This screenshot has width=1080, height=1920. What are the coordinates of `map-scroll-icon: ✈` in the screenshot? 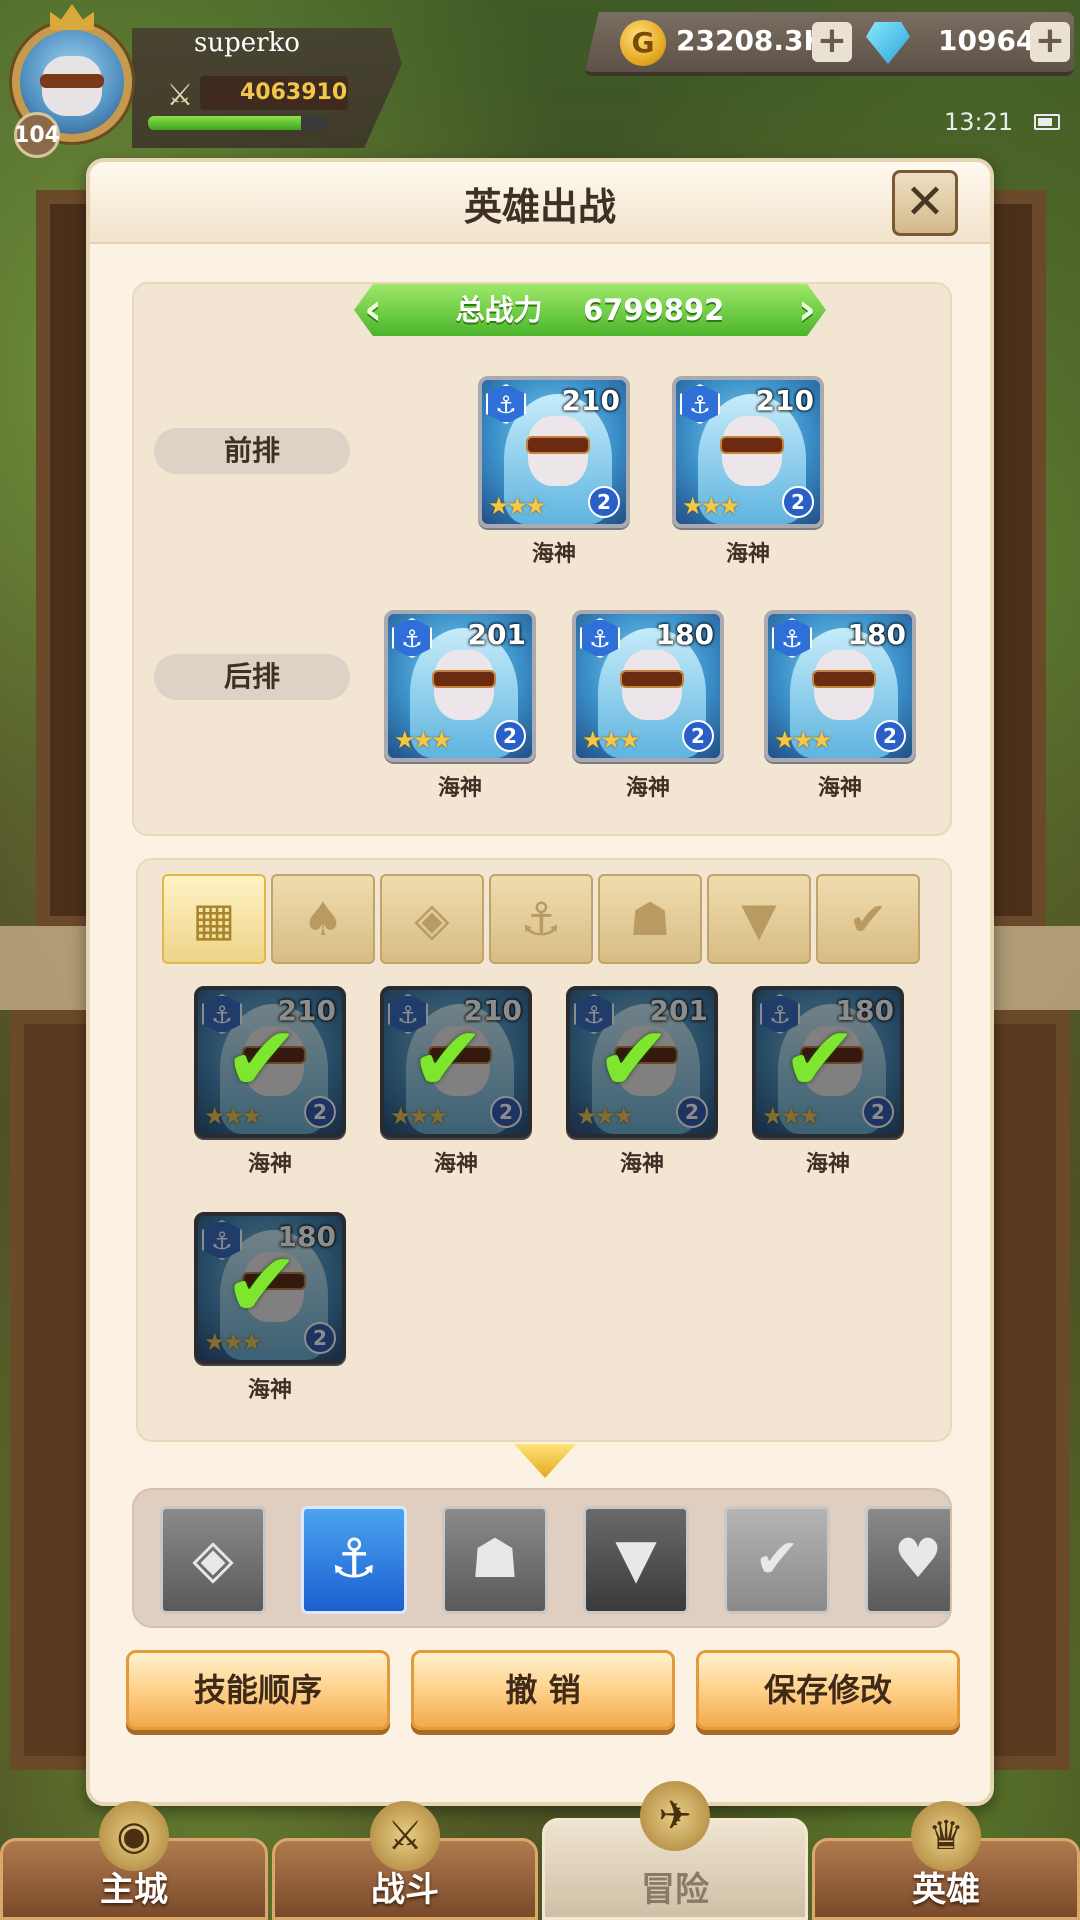 It's located at (675, 1816).